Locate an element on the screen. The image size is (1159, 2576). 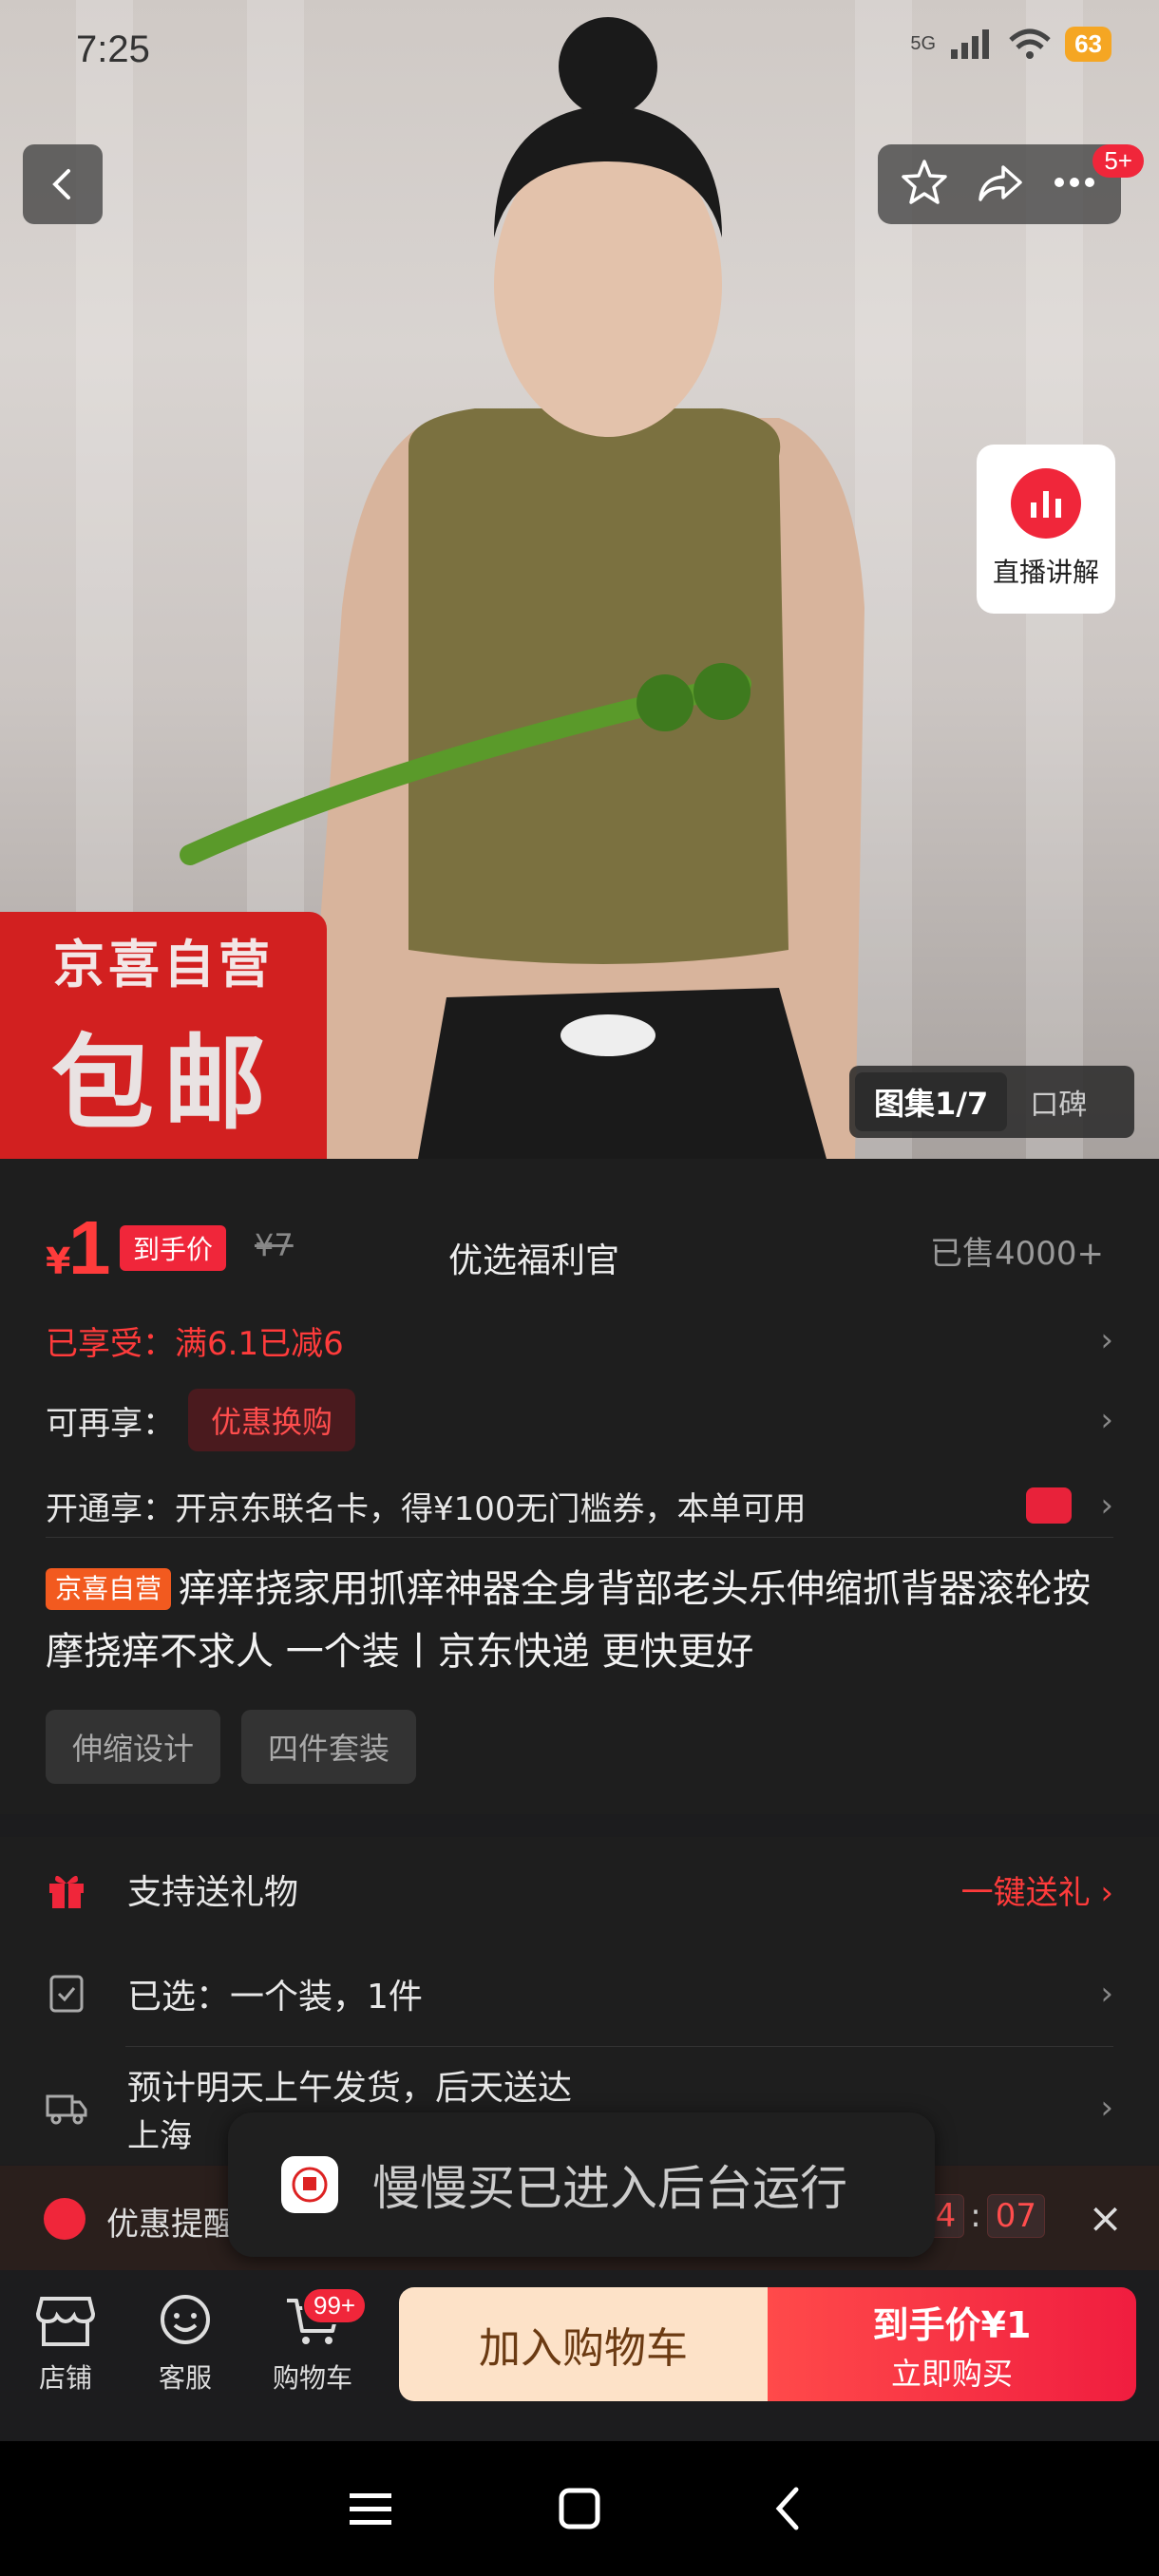
clock-icon is located at coordinates (65, 2219).